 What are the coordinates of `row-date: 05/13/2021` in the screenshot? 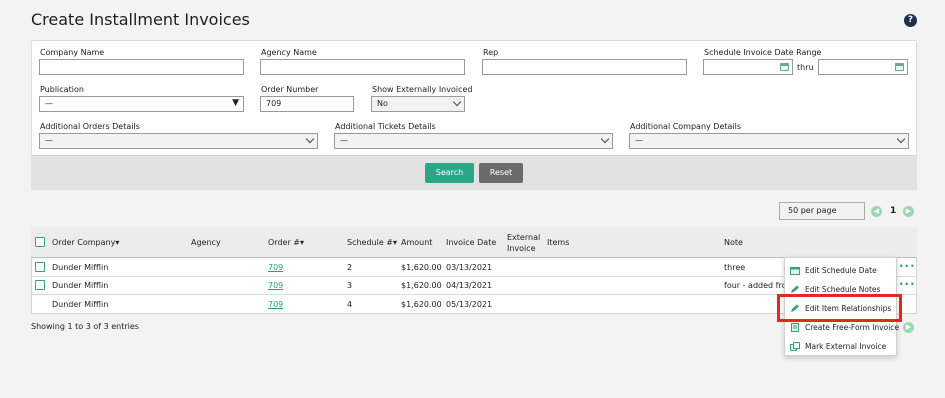 It's located at (469, 304).